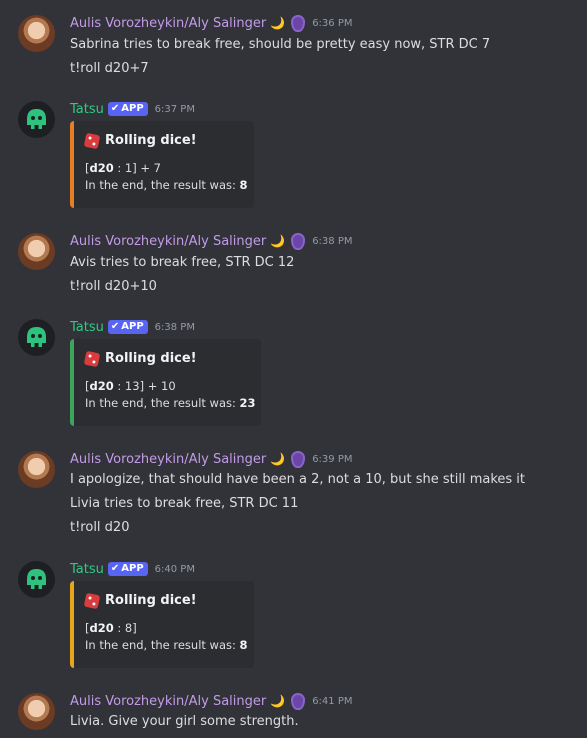 The width and height of the screenshot is (587, 738). Describe the element at coordinates (332, 23) in the screenshot. I see `timestamp: 6:36 PM` at that location.